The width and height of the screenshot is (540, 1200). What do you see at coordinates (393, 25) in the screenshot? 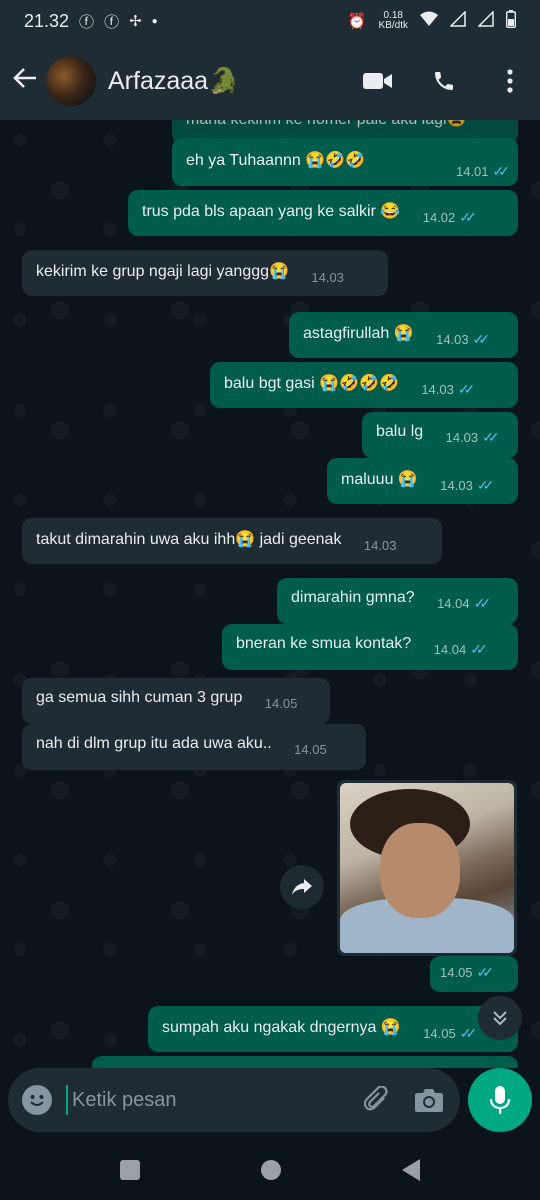
I see `net-speed-unit: KB/dtk` at bounding box center [393, 25].